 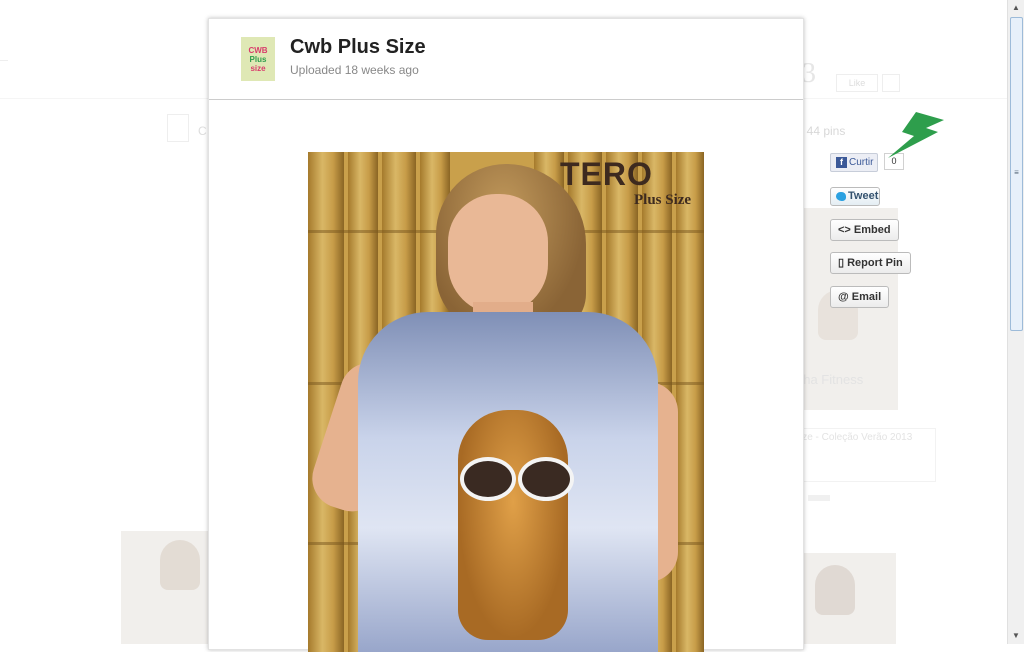 What do you see at coordinates (513, 525) in the screenshot?
I see `dog-print` at bounding box center [513, 525].